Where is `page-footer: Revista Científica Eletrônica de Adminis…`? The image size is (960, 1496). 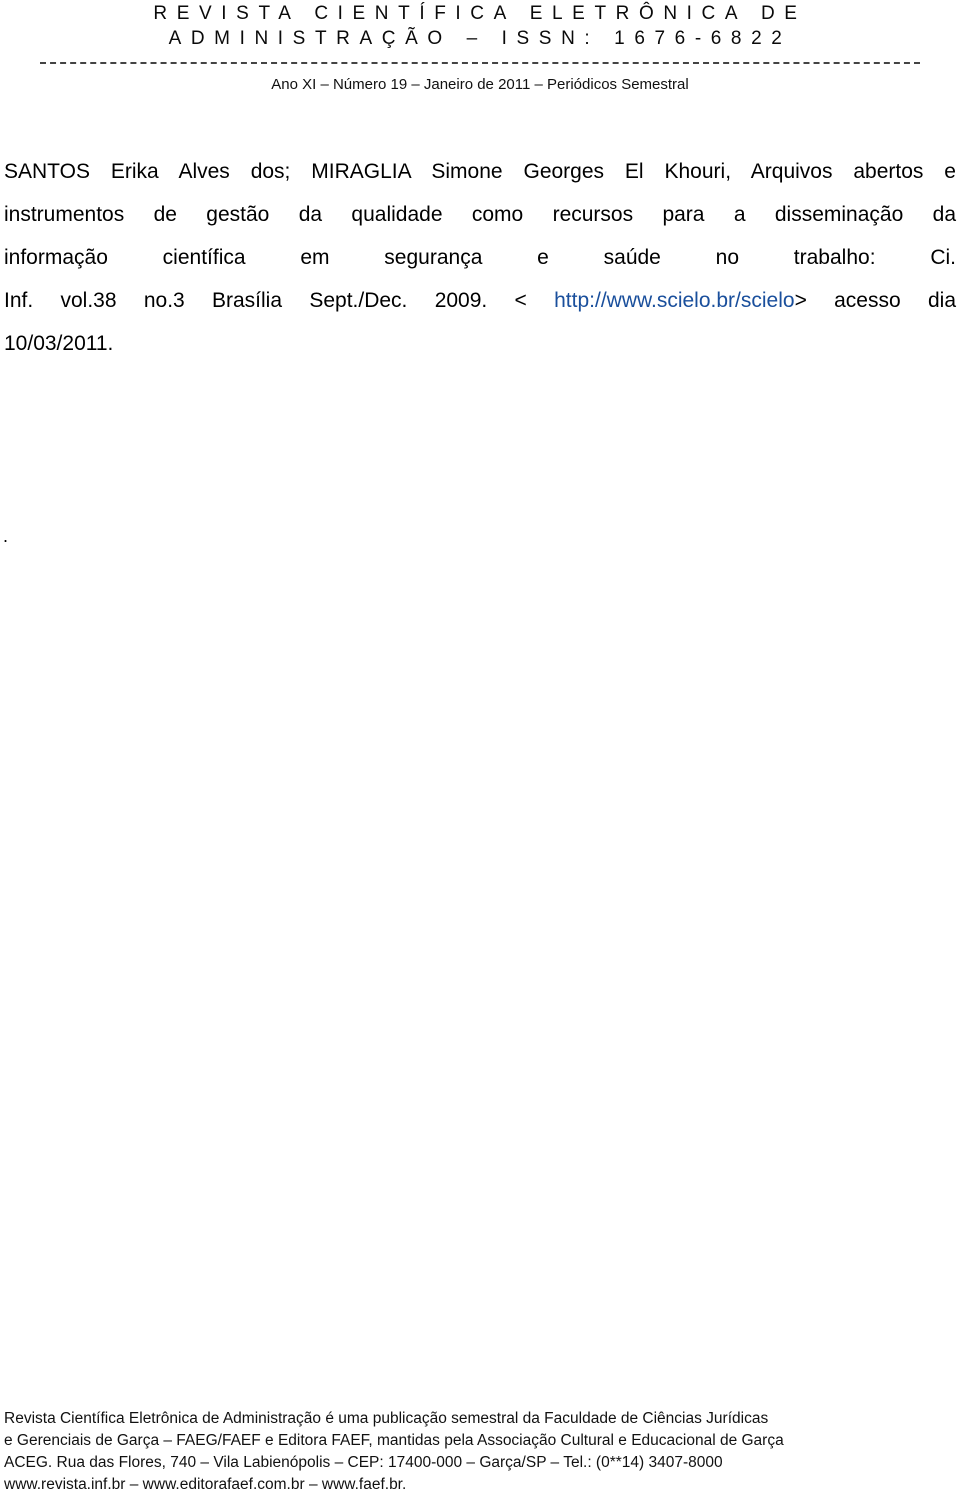
page-footer: Revista Científica Eletrônica de Adminis… is located at coordinates (479, 1452).